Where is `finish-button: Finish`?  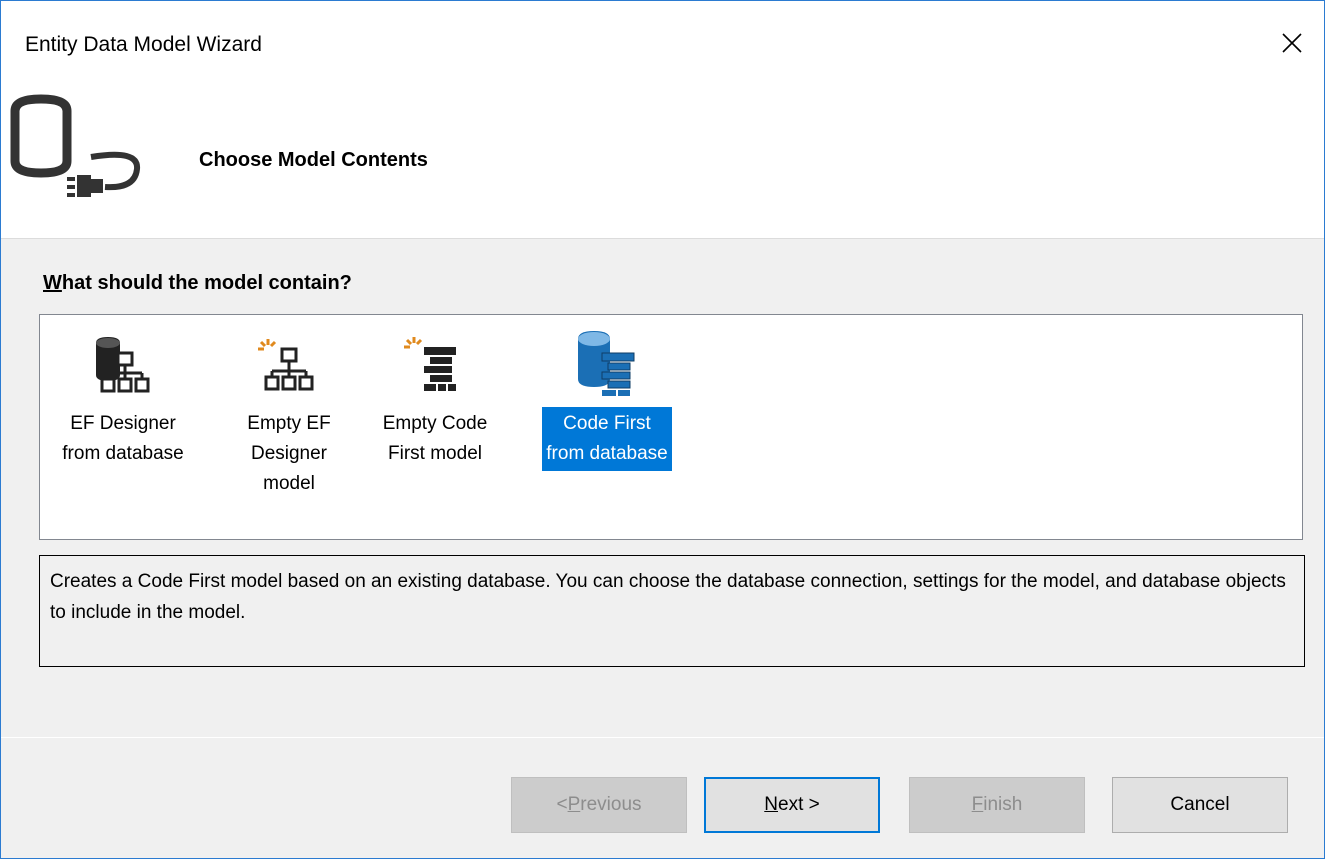 finish-button: Finish is located at coordinates (997, 805).